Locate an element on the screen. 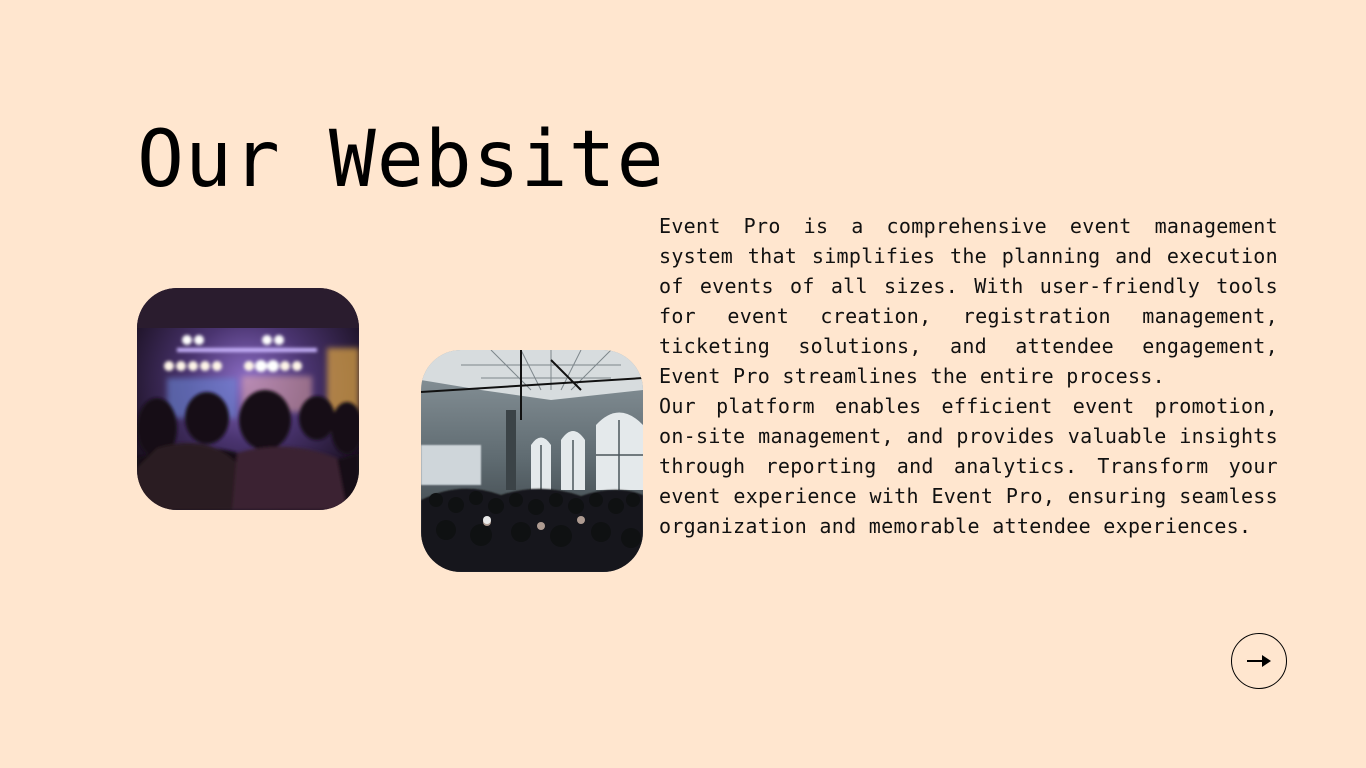 The image size is (1366, 768). arrow-right-icon is located at coordinates (1259, 661).